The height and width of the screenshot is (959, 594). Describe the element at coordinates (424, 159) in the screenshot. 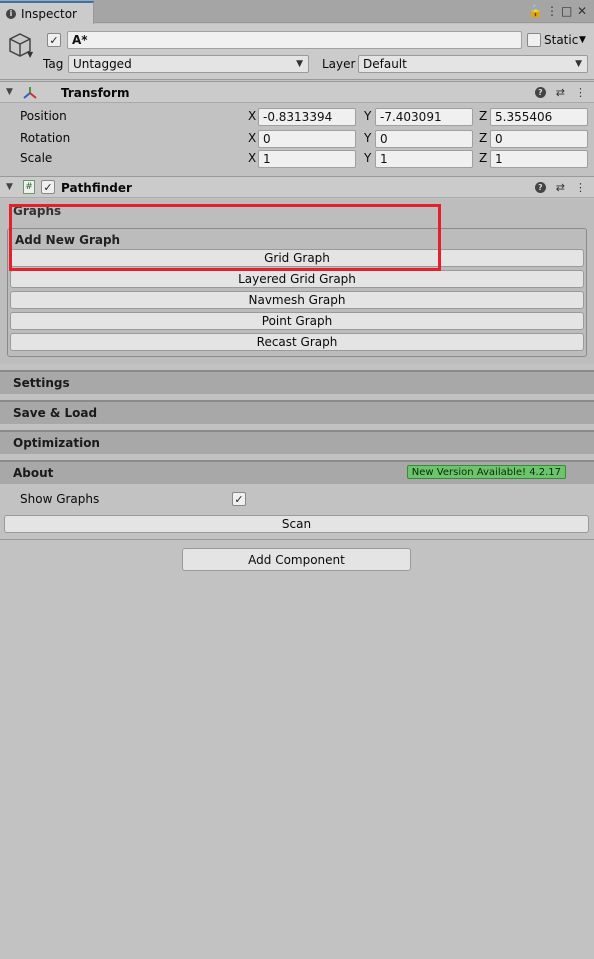

I see `scale-y-field: 1` at that location.